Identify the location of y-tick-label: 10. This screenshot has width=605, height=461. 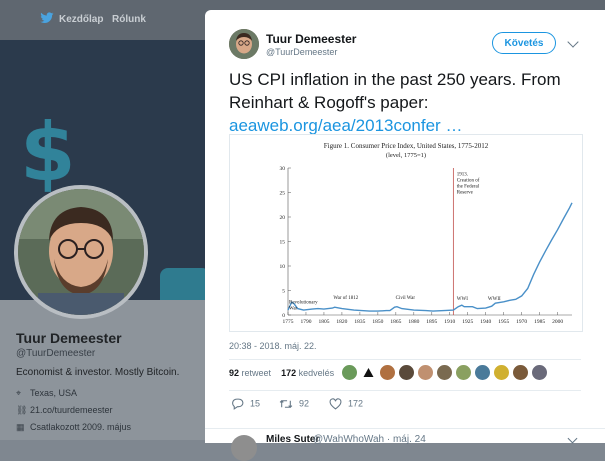
(283, 267).